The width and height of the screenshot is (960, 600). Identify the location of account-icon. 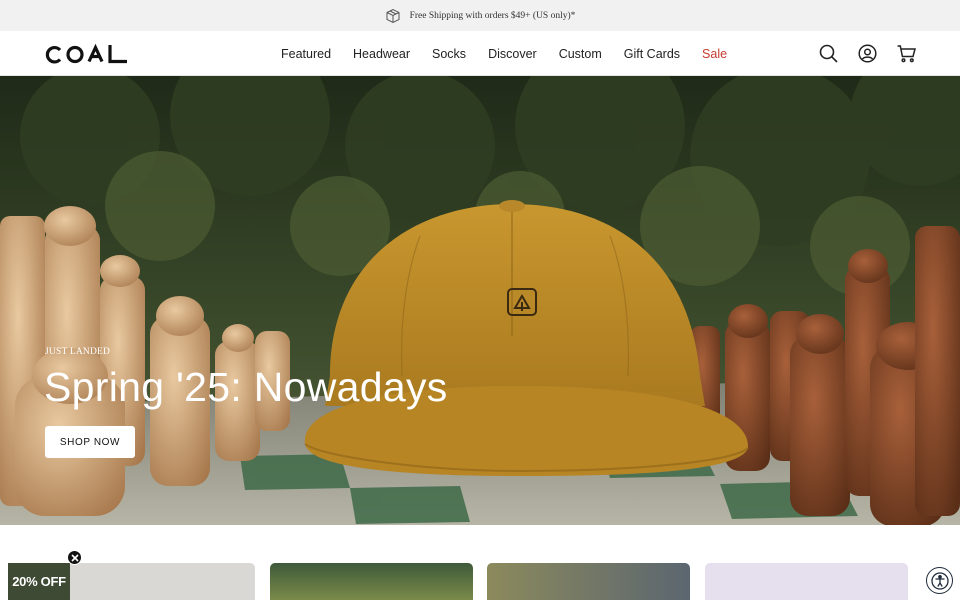
(867, 53).